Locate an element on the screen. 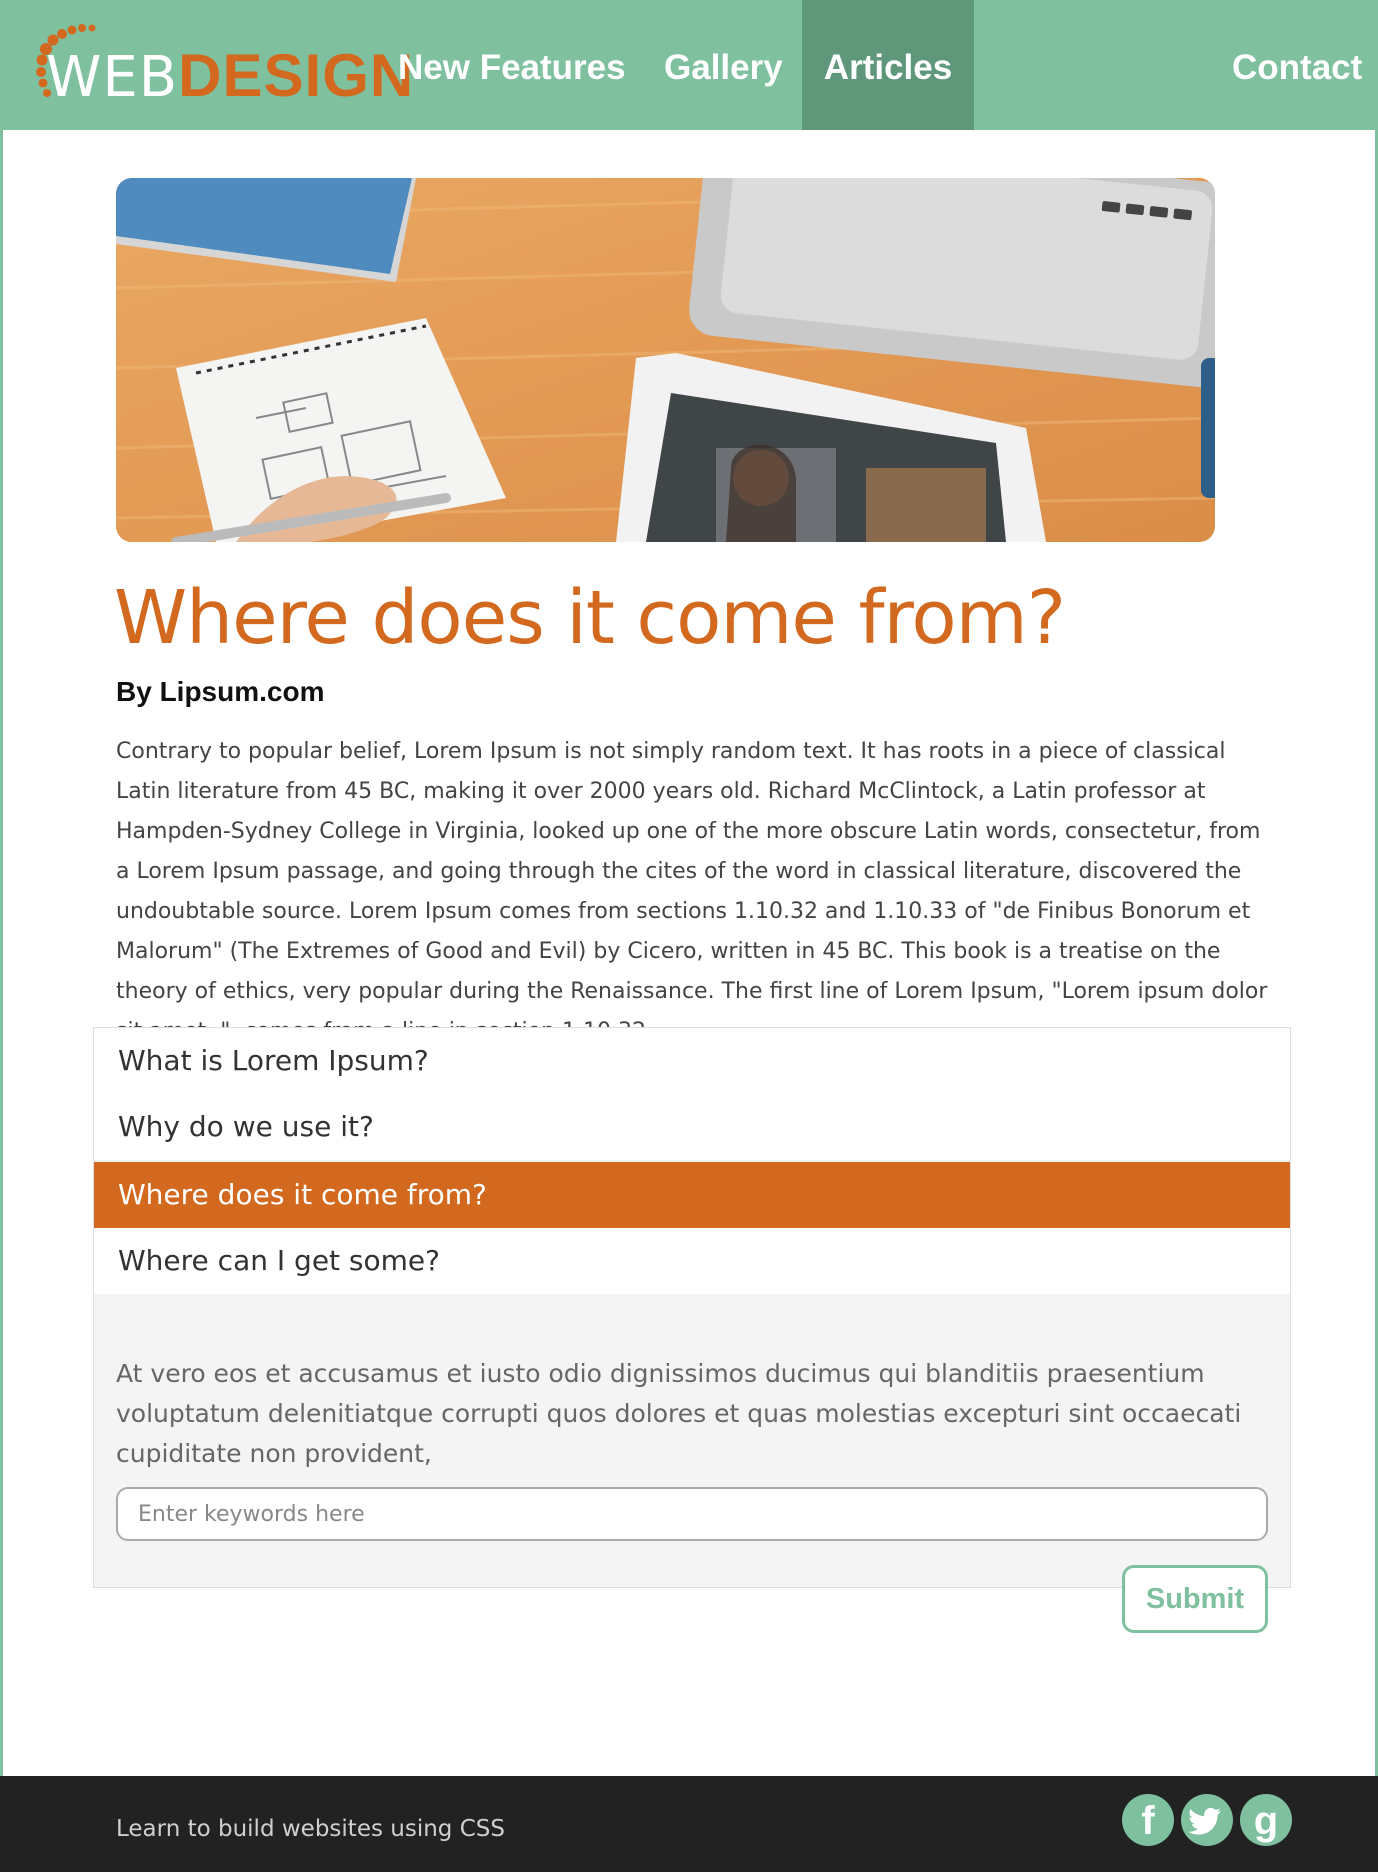  logo-web-text: WEB is located at coordinates (112, 77).